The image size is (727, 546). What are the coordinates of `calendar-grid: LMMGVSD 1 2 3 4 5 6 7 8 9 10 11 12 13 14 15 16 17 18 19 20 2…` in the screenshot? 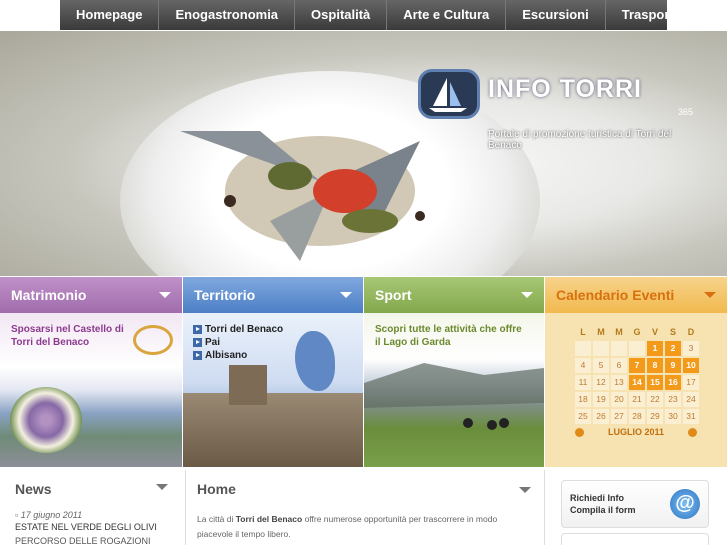 It's located at (637, 376).